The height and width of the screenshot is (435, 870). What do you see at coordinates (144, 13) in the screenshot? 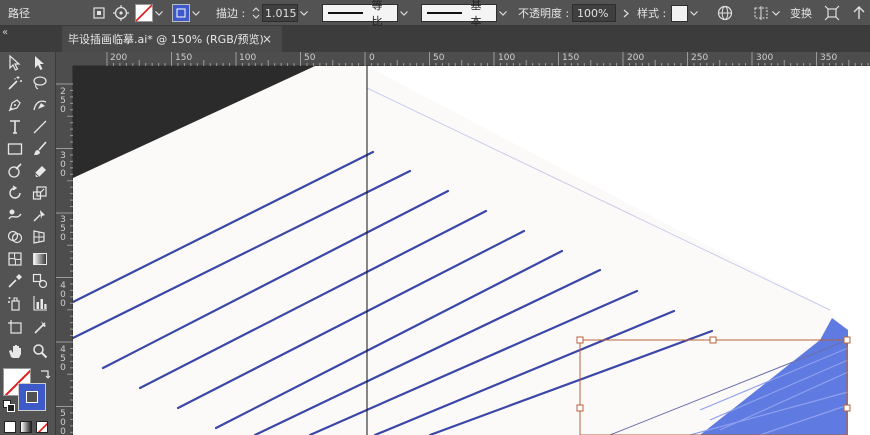
I see `fill-none-swatch-icon` at bounding box center [144, 13].